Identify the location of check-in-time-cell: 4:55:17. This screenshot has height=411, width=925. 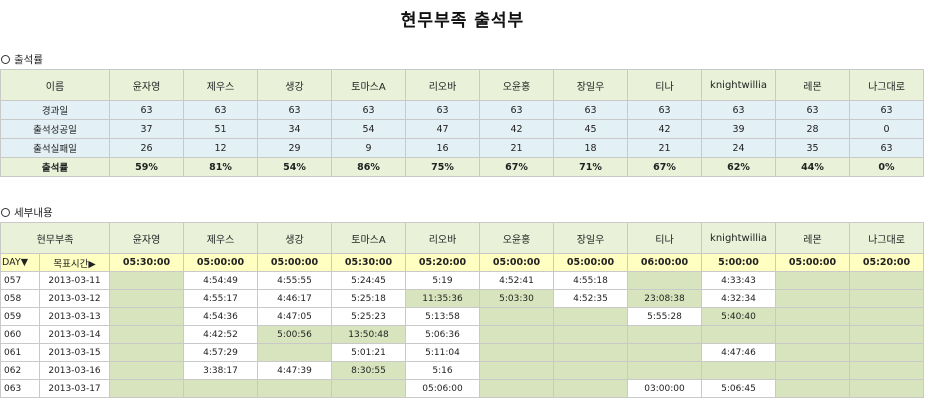
(220, 298).